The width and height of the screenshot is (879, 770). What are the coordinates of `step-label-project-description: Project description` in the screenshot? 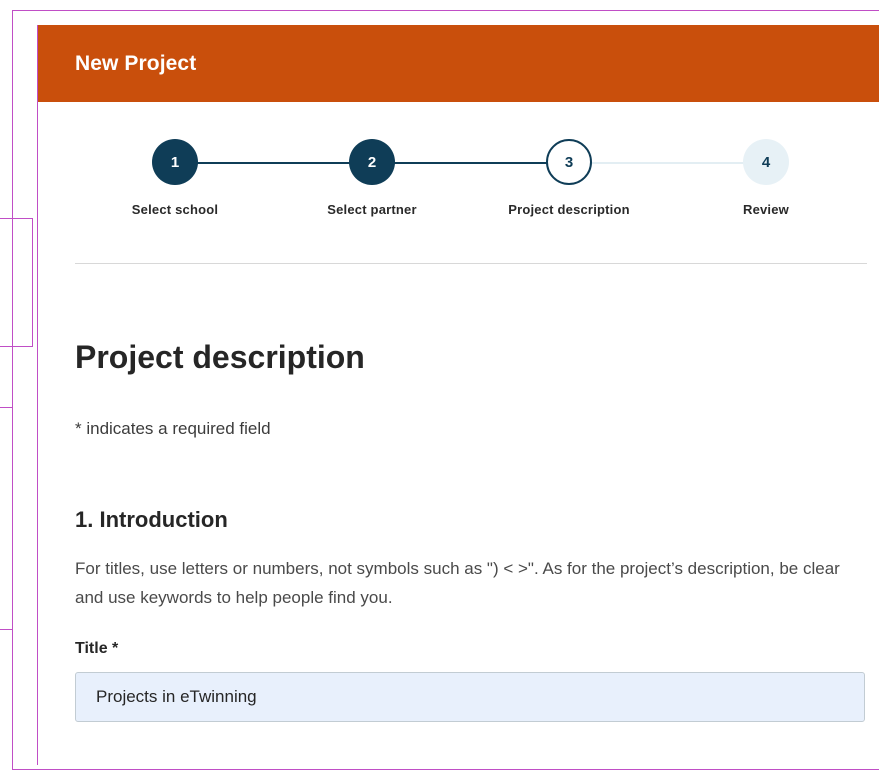 It's located at (569, 209).